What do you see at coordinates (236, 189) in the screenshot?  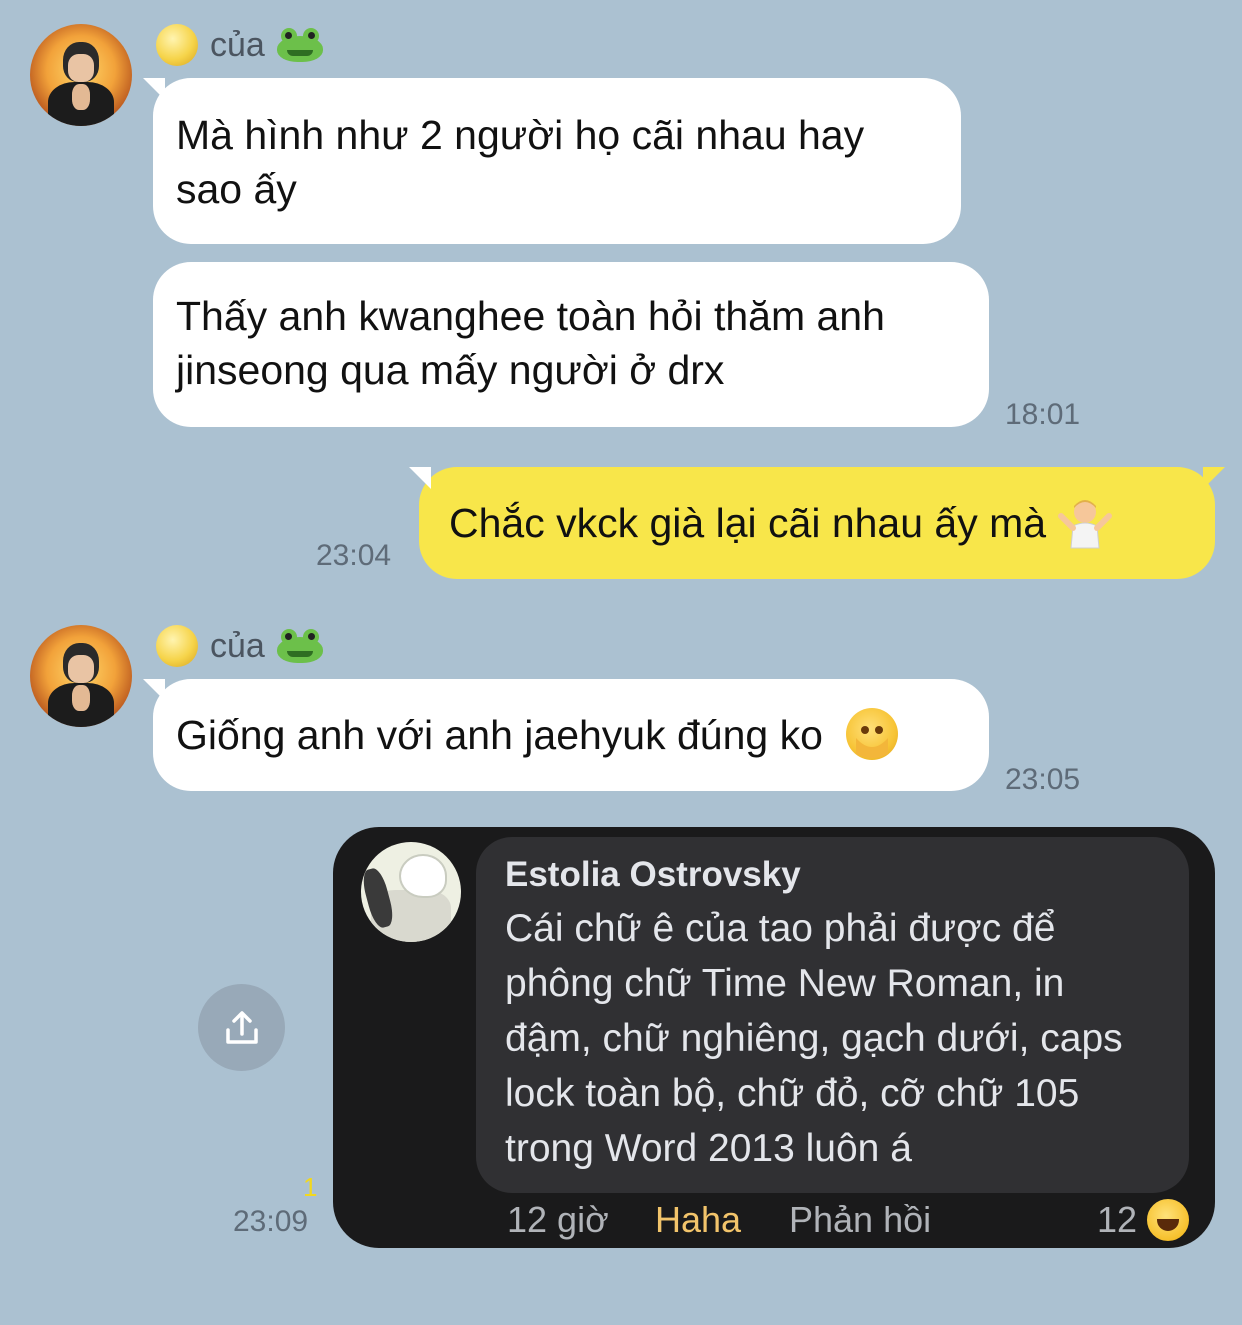 I see `message-text-line: sao ấy` at bounding box center [236, 189].